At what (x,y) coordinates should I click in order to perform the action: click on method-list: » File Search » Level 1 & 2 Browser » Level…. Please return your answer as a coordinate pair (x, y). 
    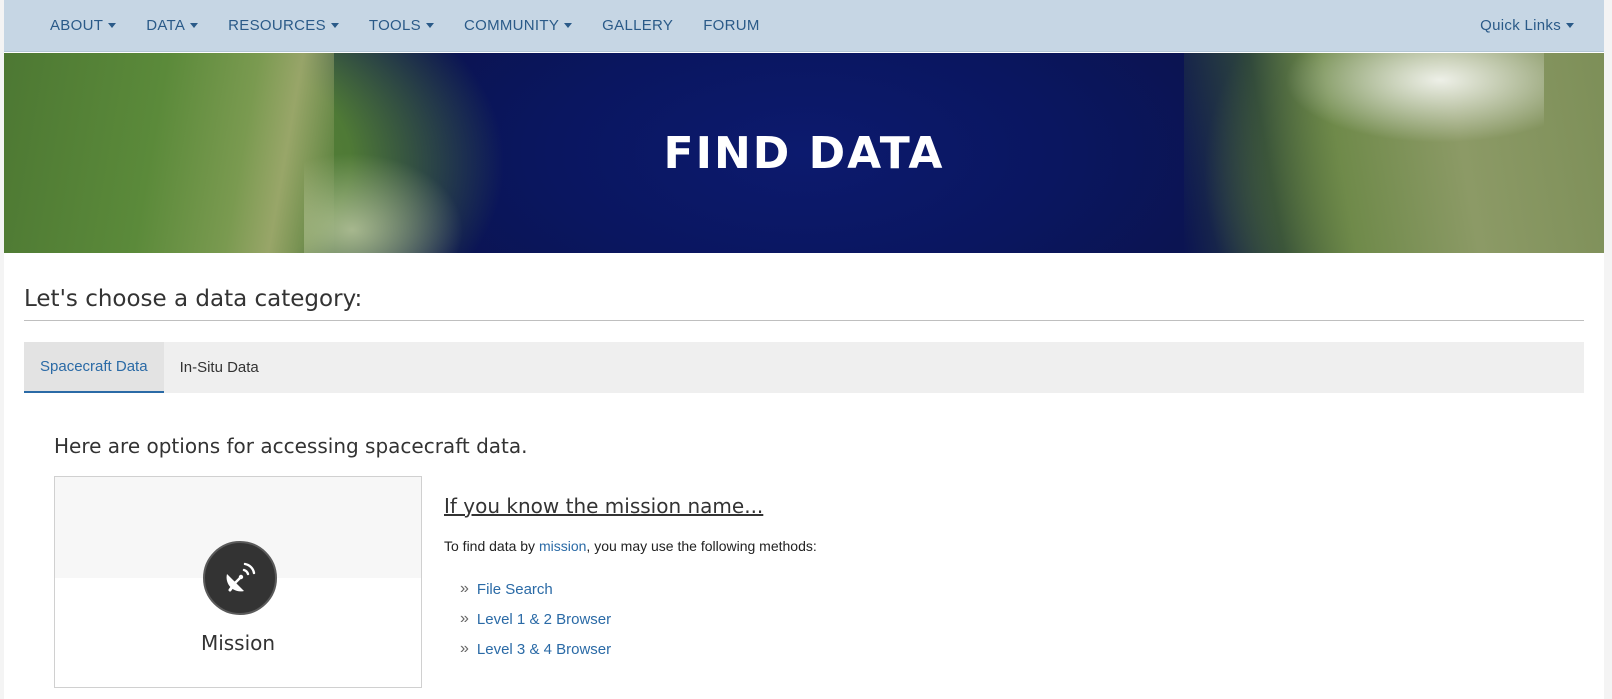
    Looking at the image, I should click on (535, 619).